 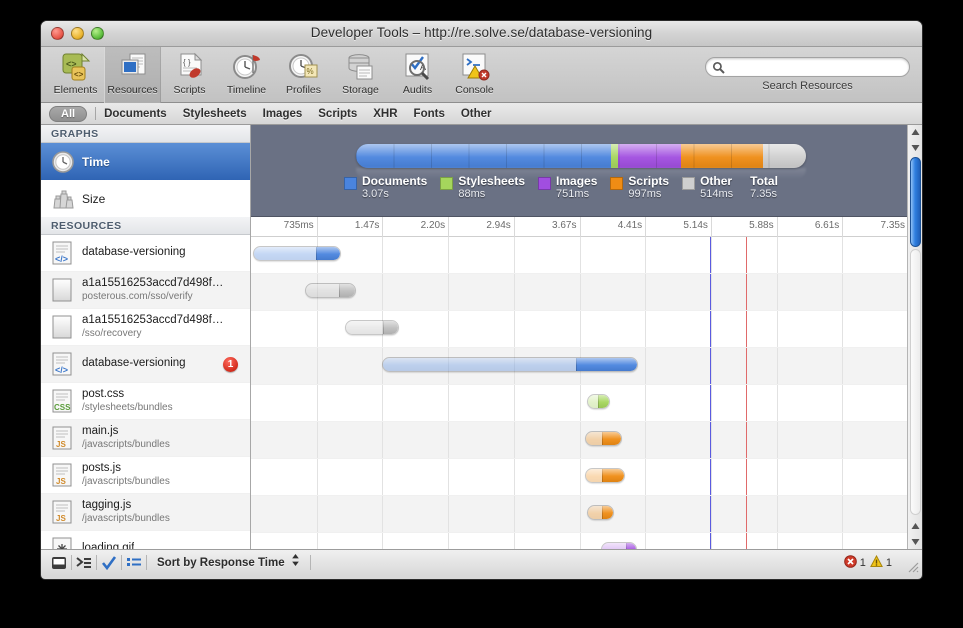 What do you see at coordinates (109, 563) in the screenshot?
I see `error-check-icon` at bounding box center [109, 563].